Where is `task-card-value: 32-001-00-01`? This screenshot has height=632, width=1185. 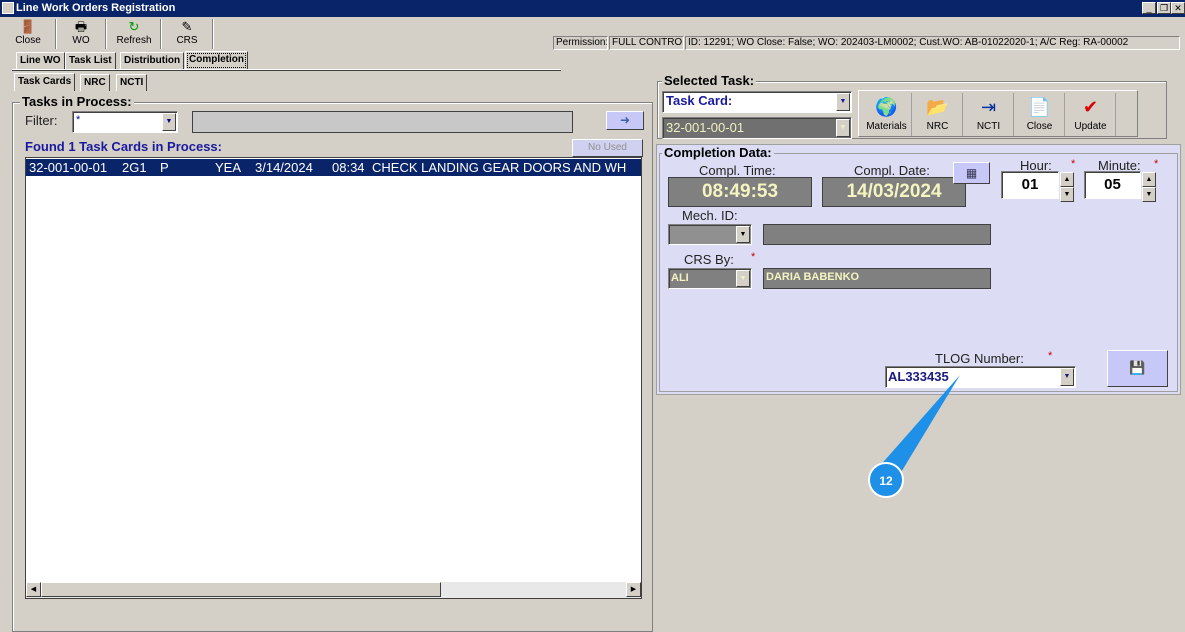
task-card-value: 32-001-00-01 is located at coordinates (705, 127).